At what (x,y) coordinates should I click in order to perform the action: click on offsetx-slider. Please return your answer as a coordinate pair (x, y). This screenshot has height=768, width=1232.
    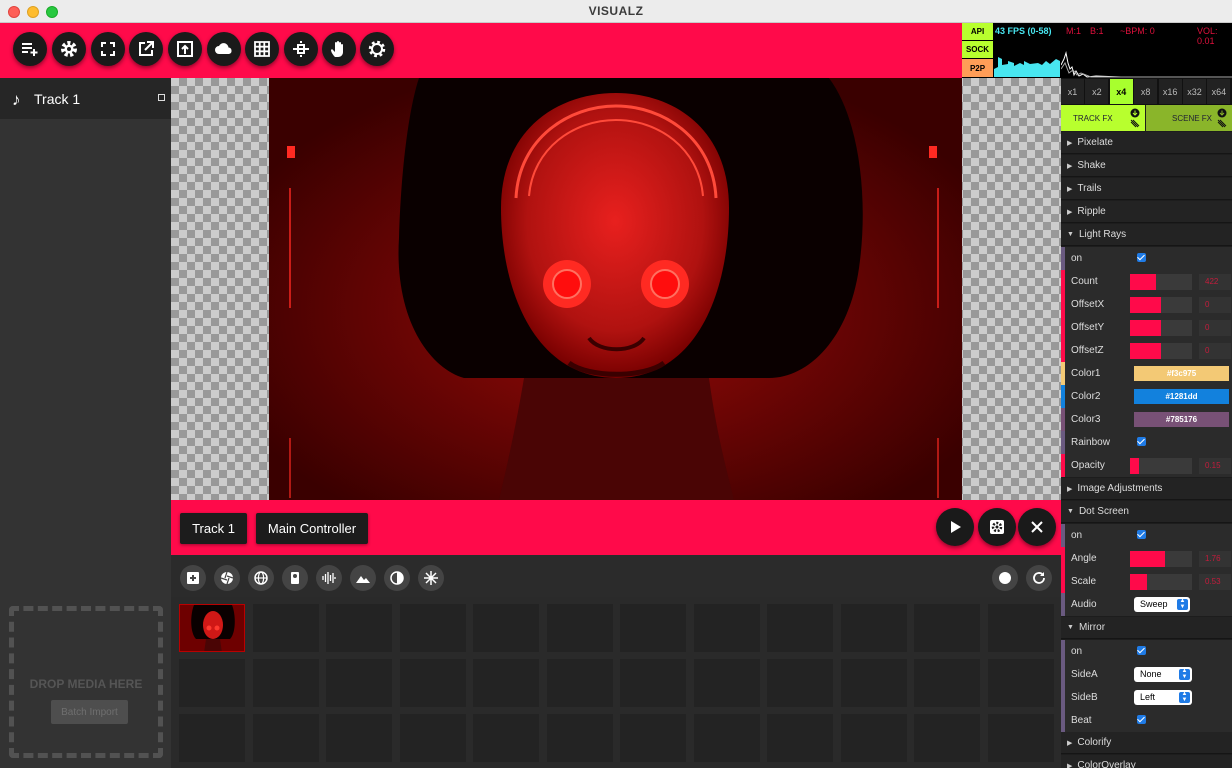
    Looking at the image, I should click on (1161, 305).